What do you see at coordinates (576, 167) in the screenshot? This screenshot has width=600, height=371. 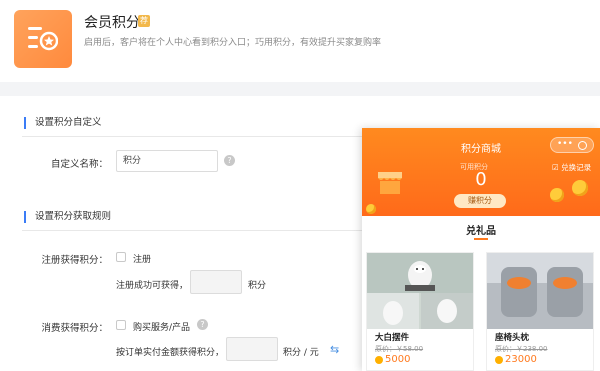 I see `exchange-history-label: 兑换记录` at bounding box center [576, 167].